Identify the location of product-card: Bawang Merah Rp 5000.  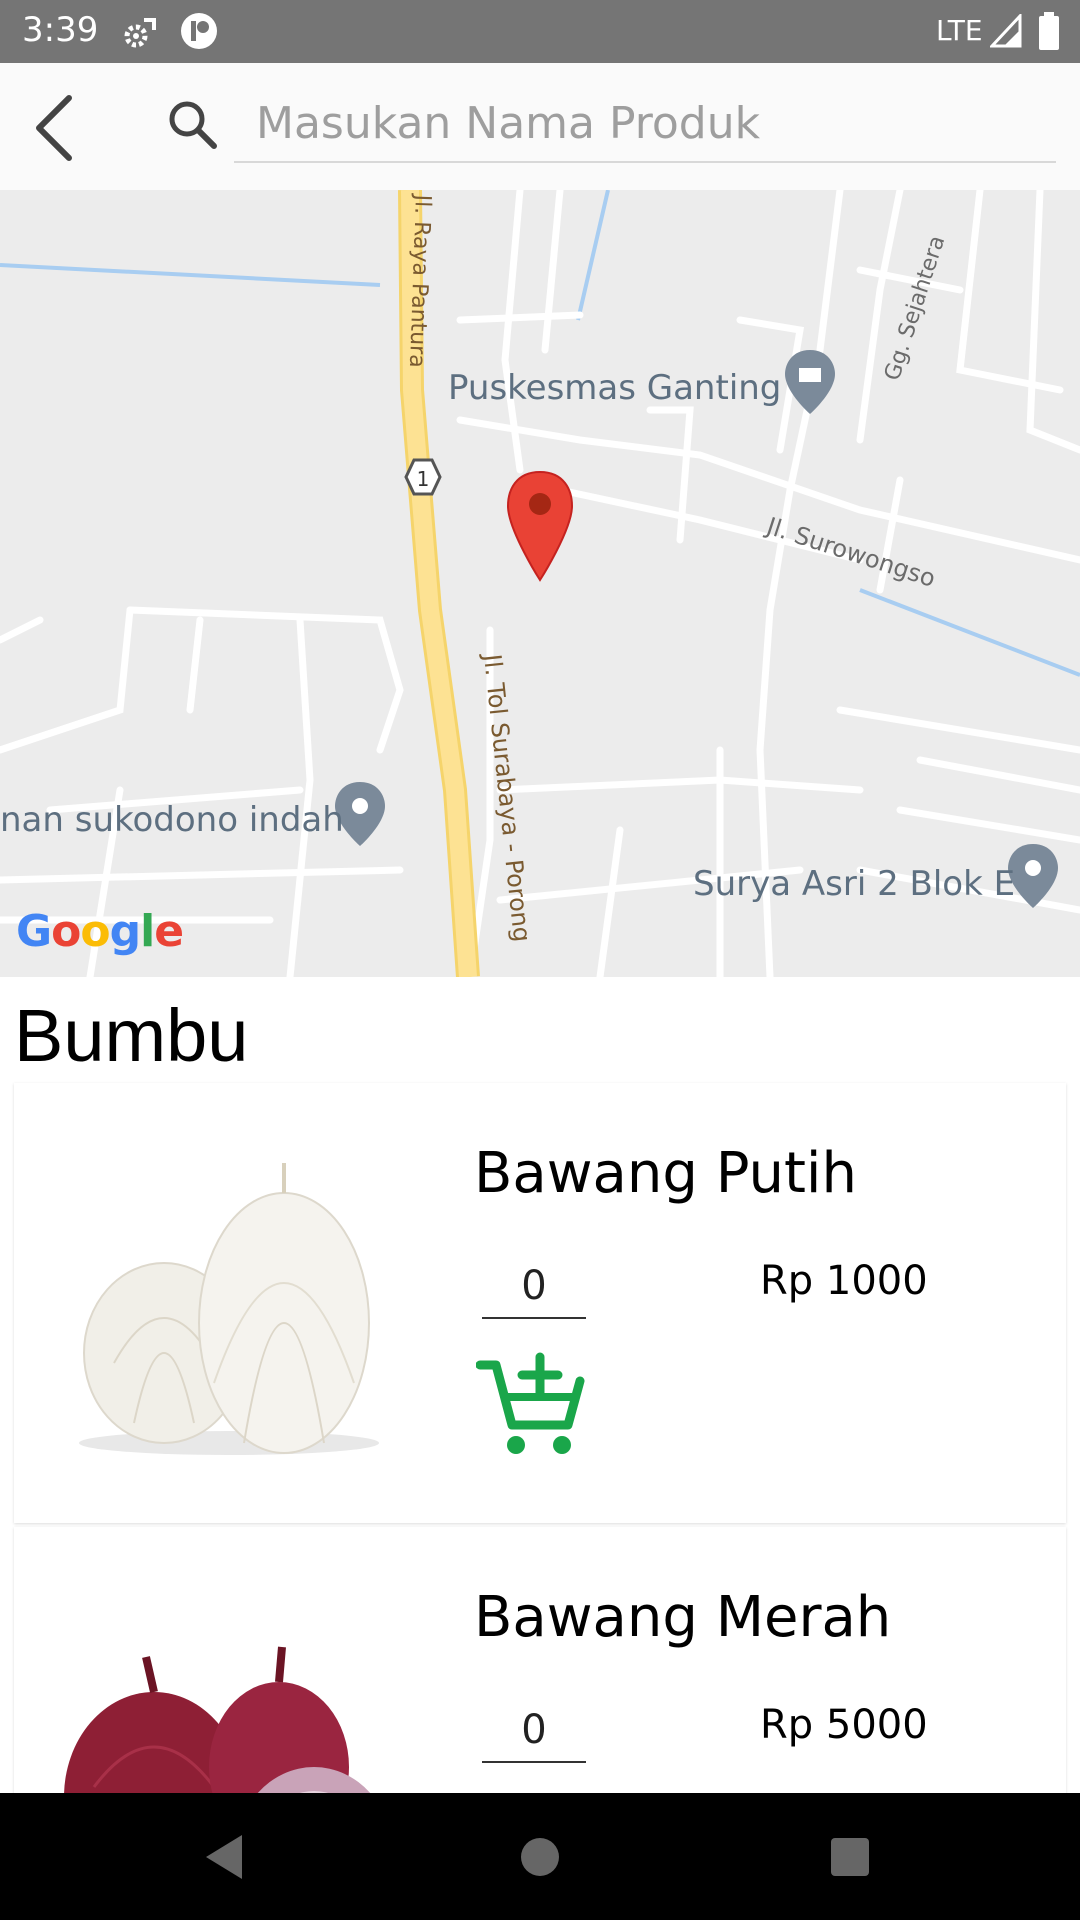
(540, 1660).